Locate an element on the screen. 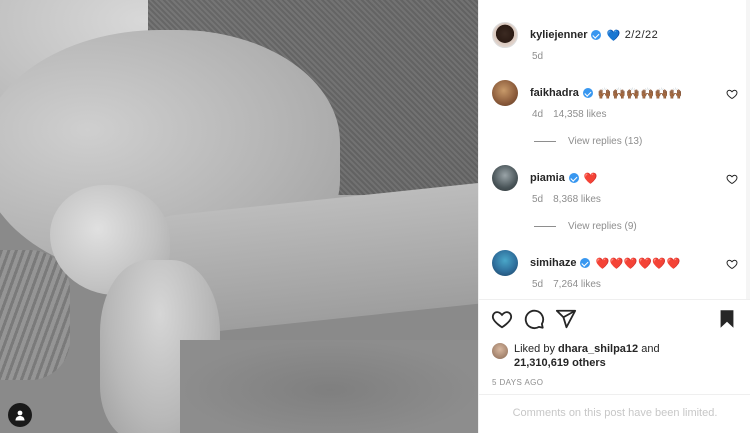 Image resolution: width=750 pixels, height=433 pixels. user-tag-button is located at coordinates (20, 415).